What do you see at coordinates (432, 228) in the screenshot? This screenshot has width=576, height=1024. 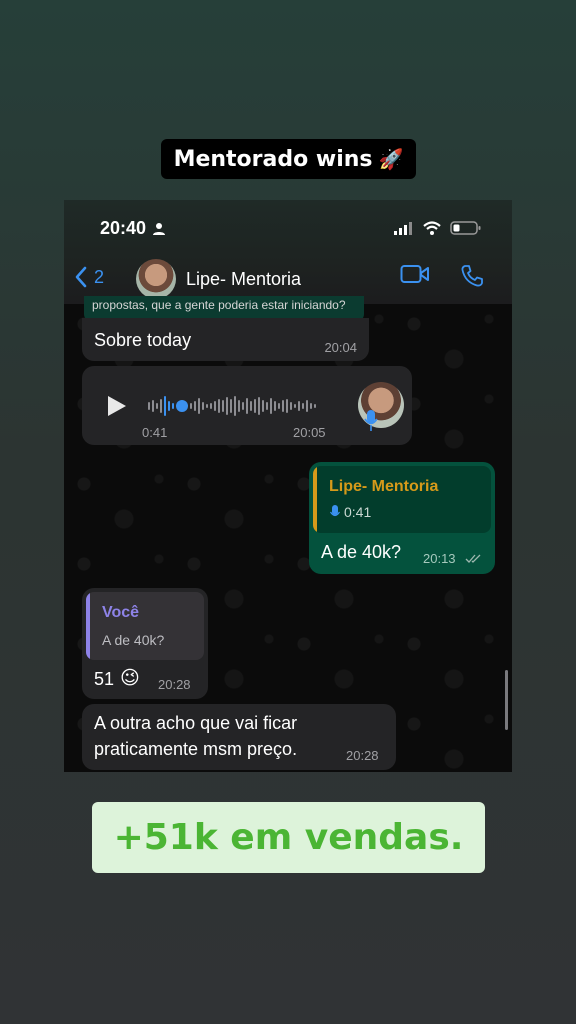 I see `wifi-icon` at bounding box center [432, 228].